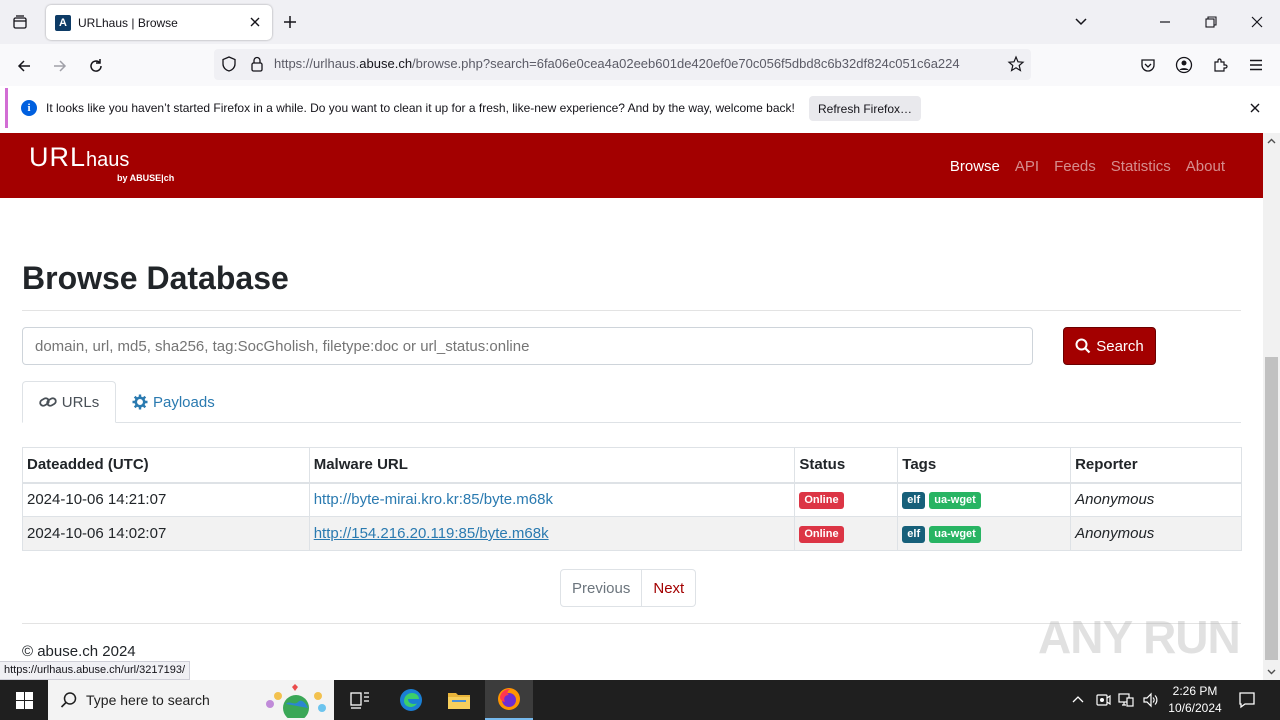 This screenshot has width=1280, height=720. Describe the element at coordinates (290, 22) in the screenshot. I see `new-tab-icon` at that location.